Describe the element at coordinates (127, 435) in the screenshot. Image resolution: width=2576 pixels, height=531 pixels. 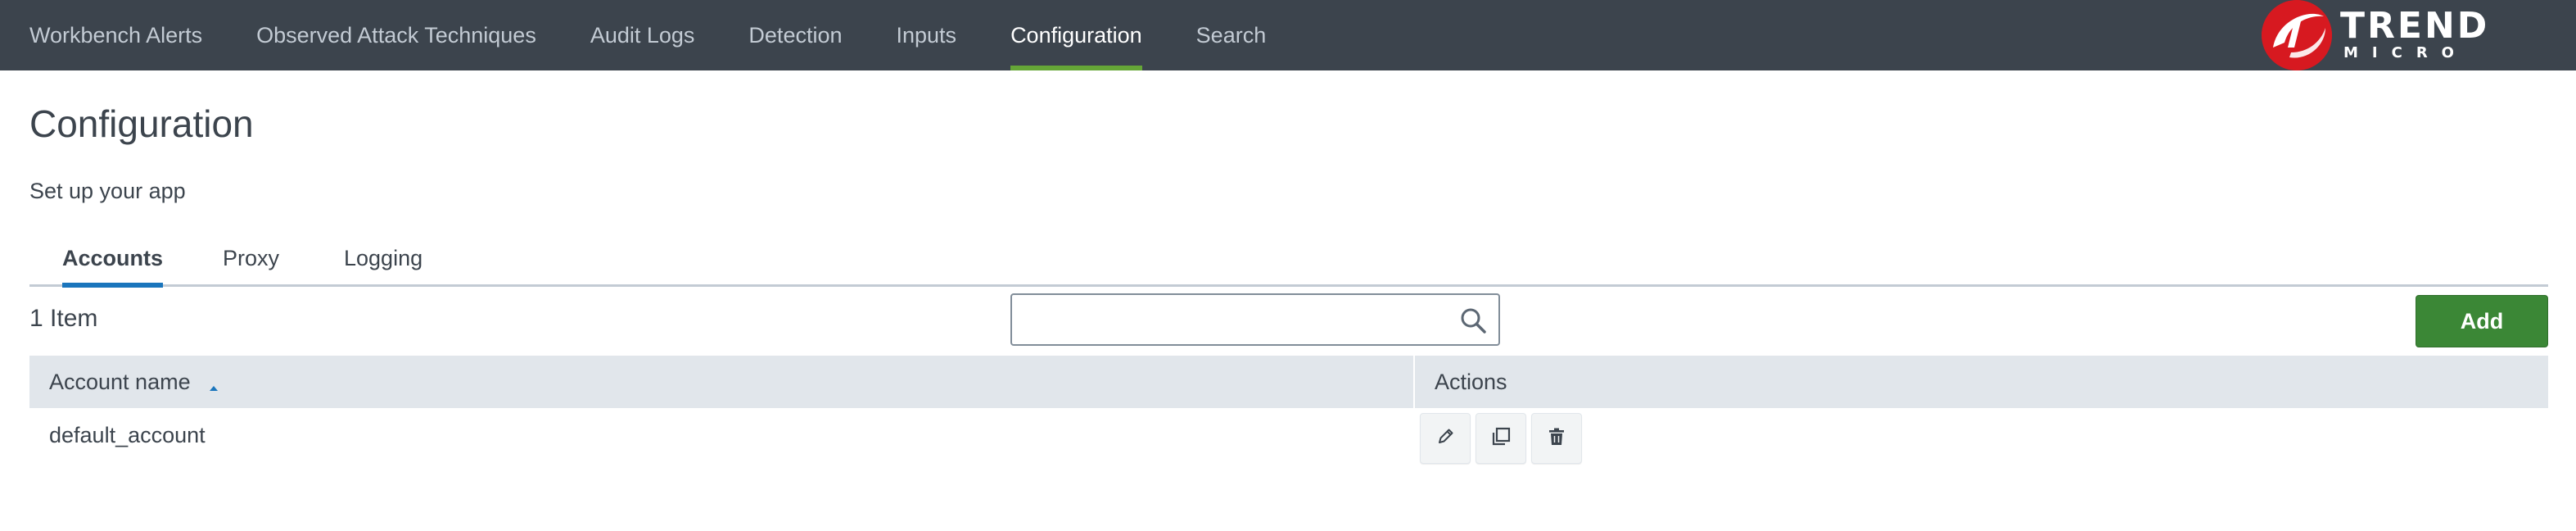
I see `account-name-cell: default_account` at that location.